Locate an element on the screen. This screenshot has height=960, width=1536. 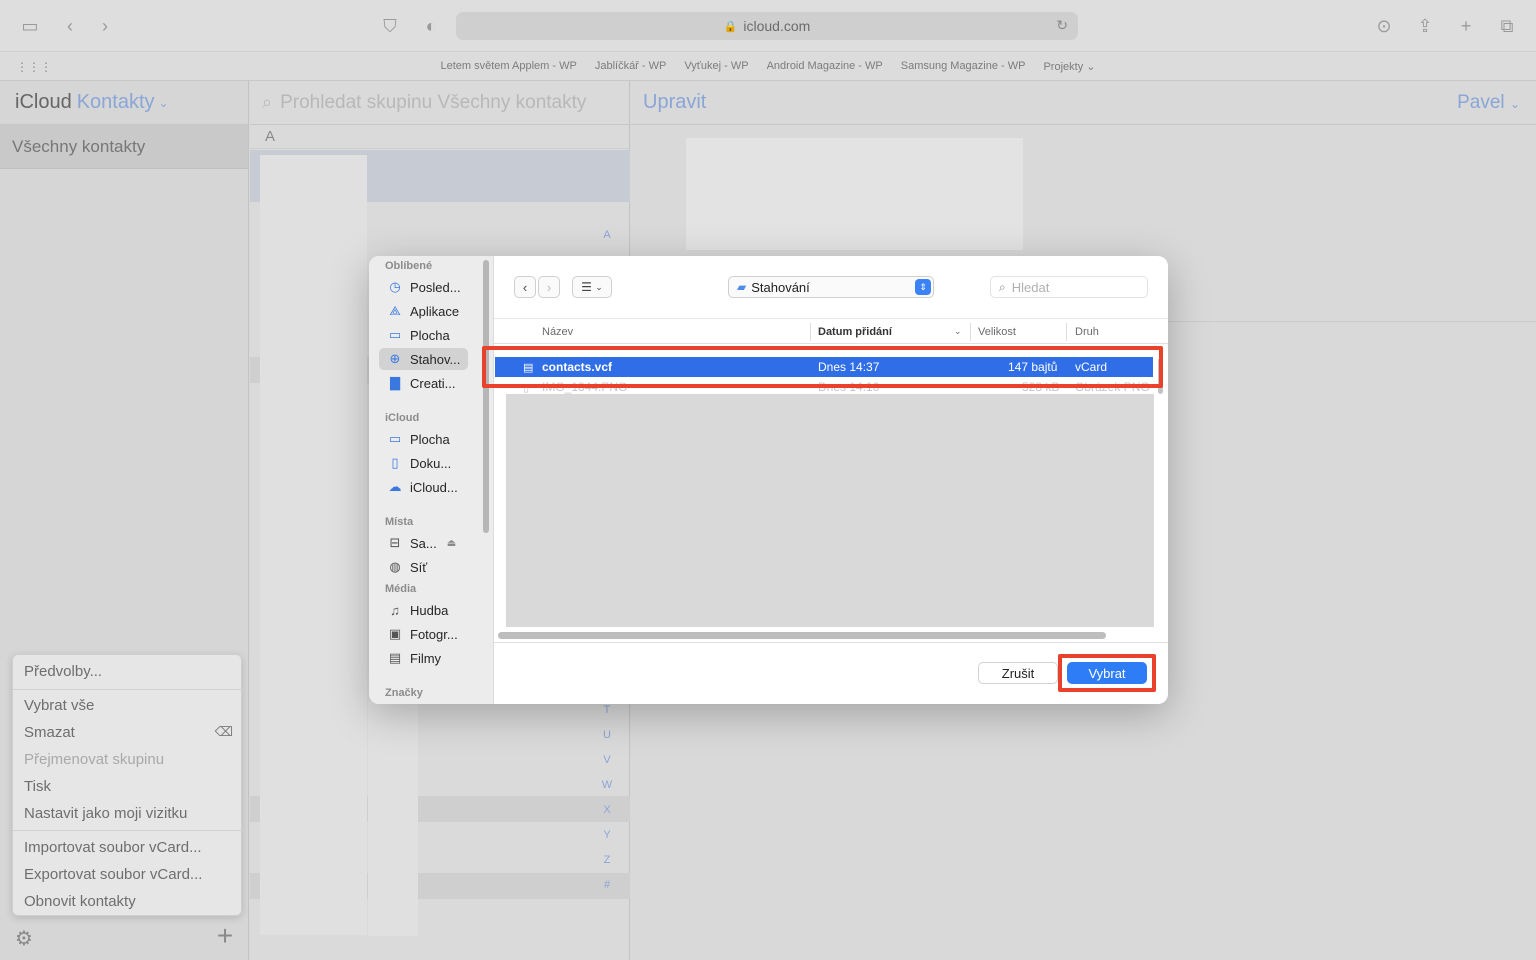
column-separator is located at coordinates (1066, 332).